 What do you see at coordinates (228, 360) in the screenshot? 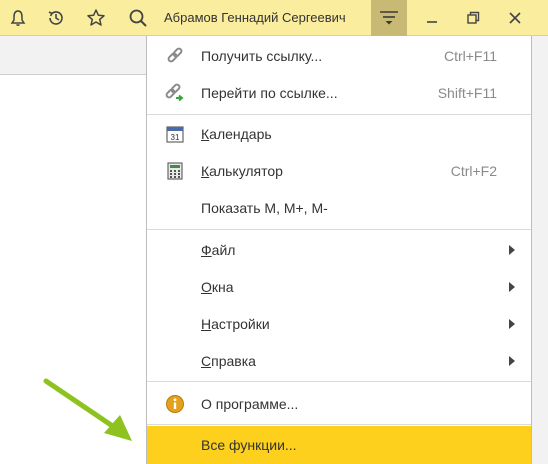
I see `menu-item-label: Справка` at bounding box center [228, 360].